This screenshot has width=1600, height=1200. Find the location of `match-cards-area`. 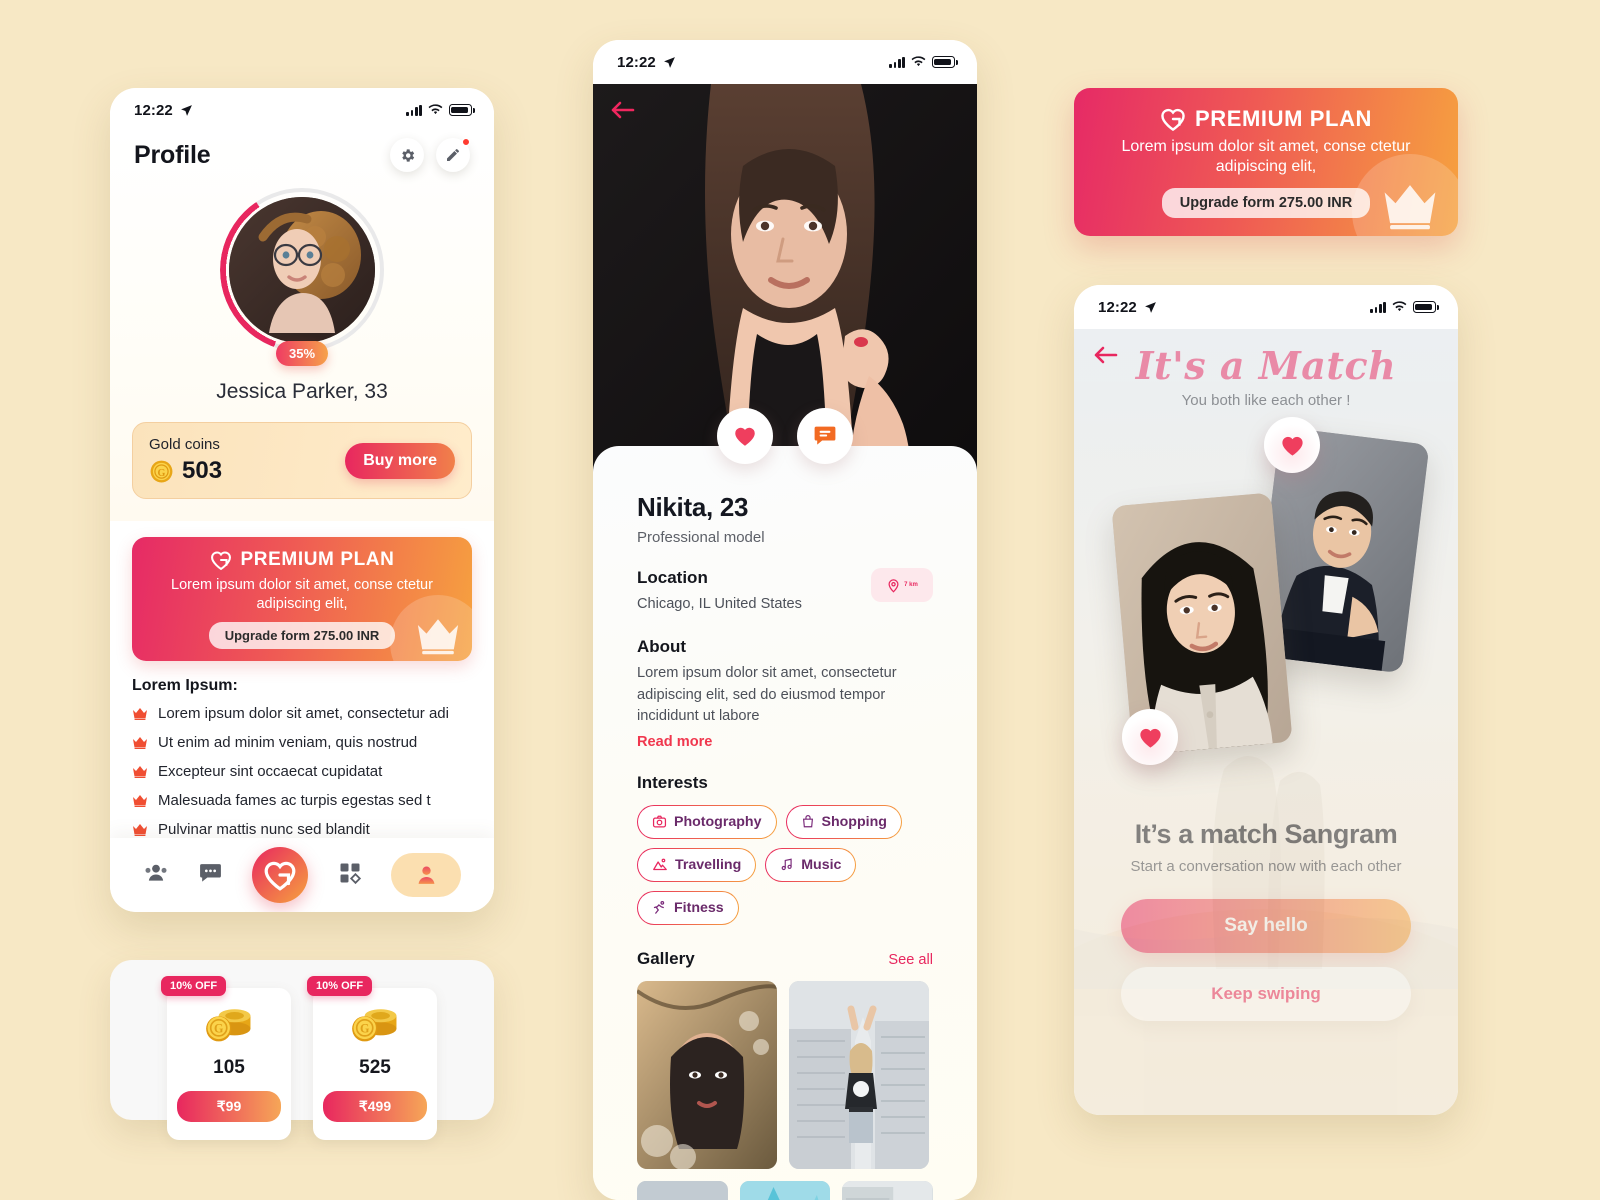

match-cards-area is located at coordinates (1266, 617).